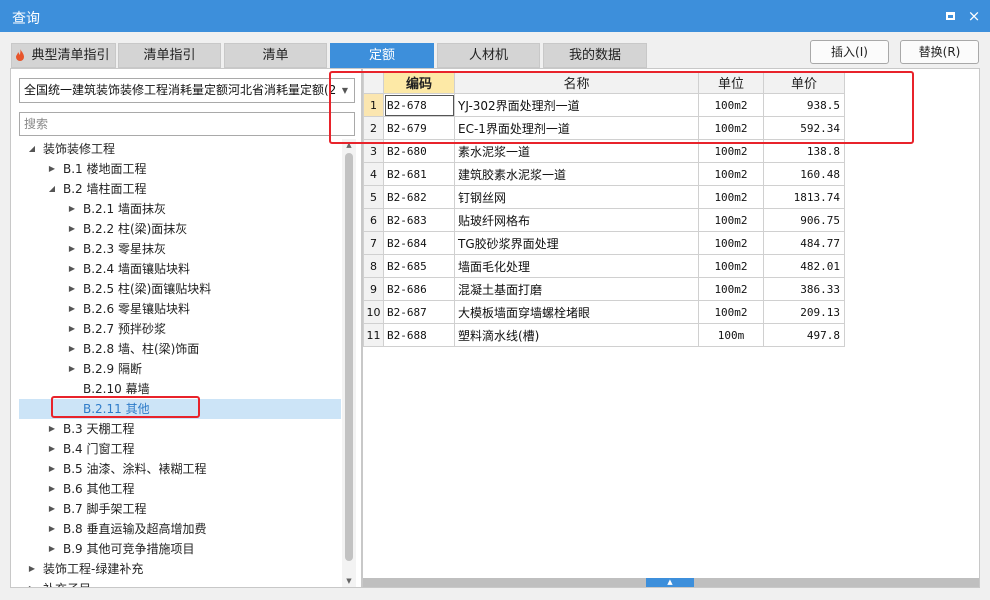 Image resolution: width=990 pixels, height=600 pixels. What do you see at coordinates (419, 128) in the screenshot?
I see `cell-code: B2-679` at bounding box center [419, 128].